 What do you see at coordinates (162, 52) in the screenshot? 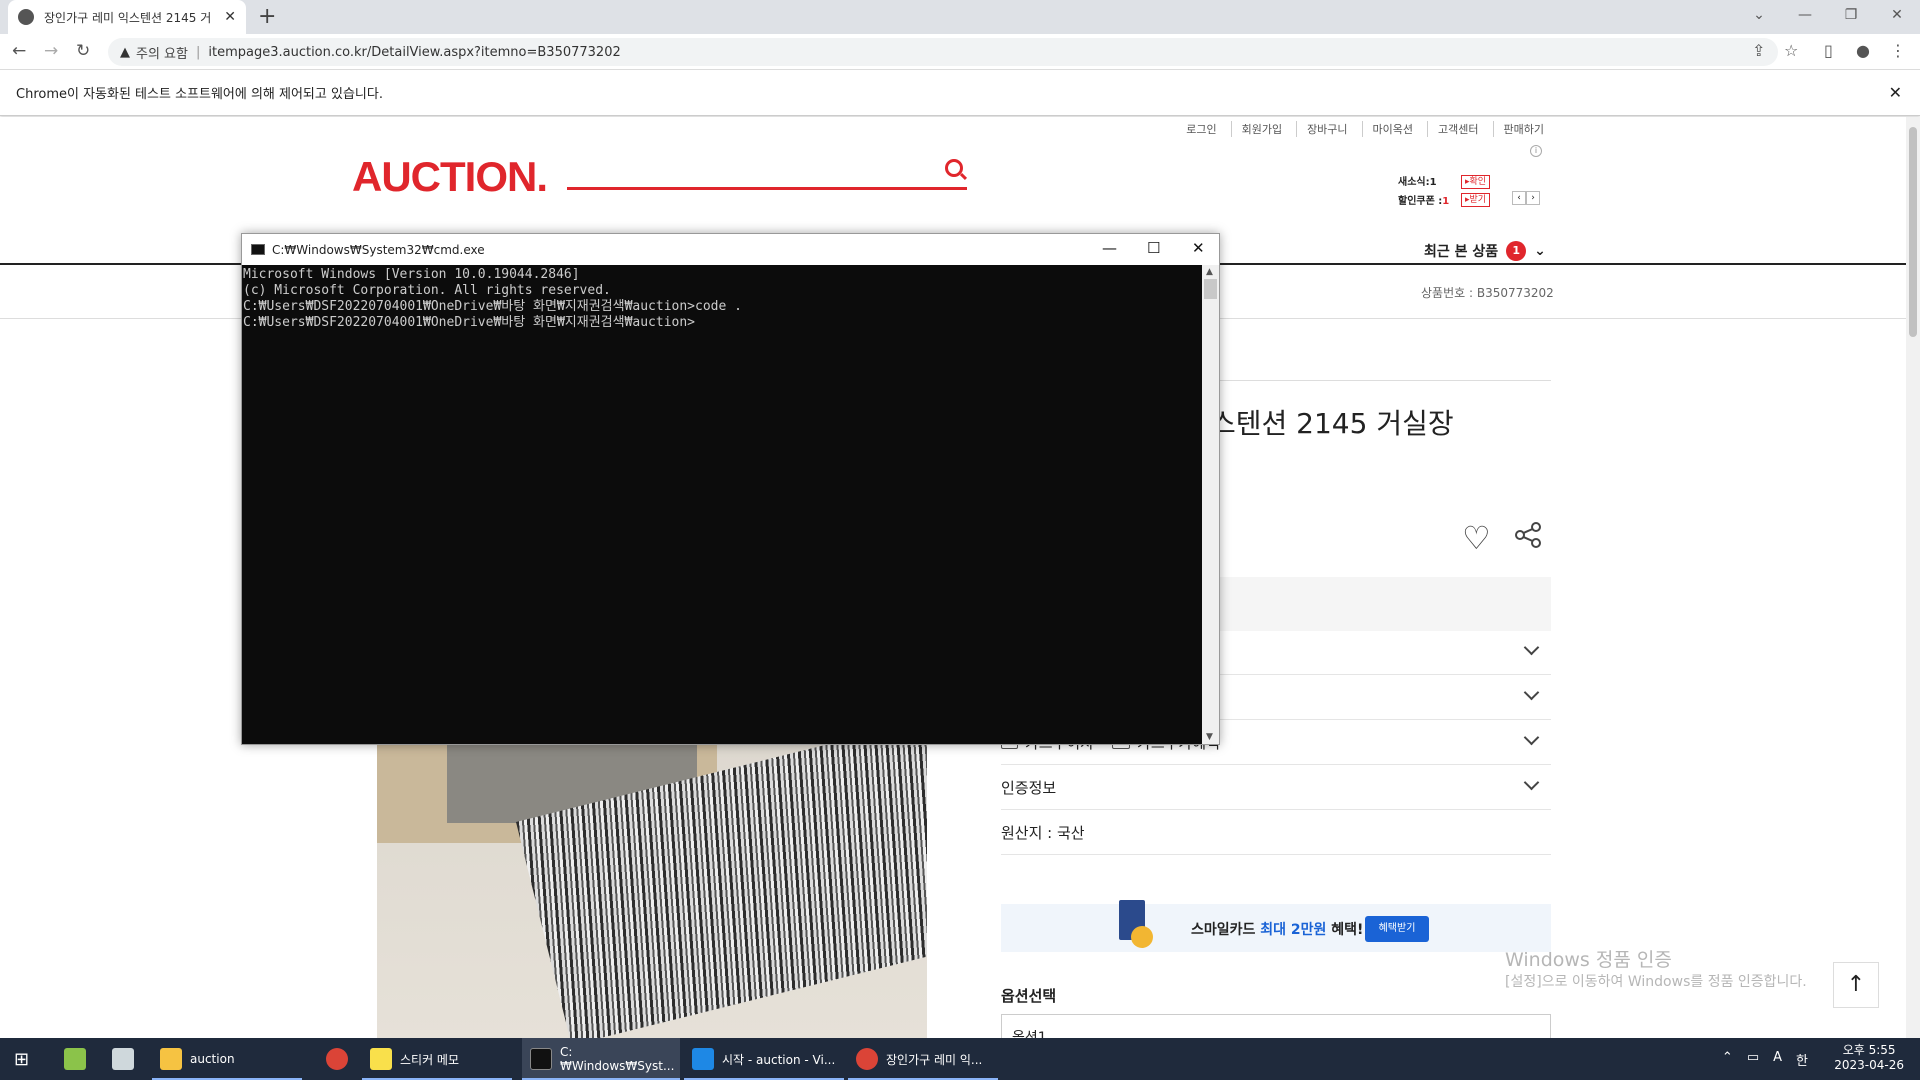
I see `security-warning: 주의 요함` at bounding box center [162, 52].